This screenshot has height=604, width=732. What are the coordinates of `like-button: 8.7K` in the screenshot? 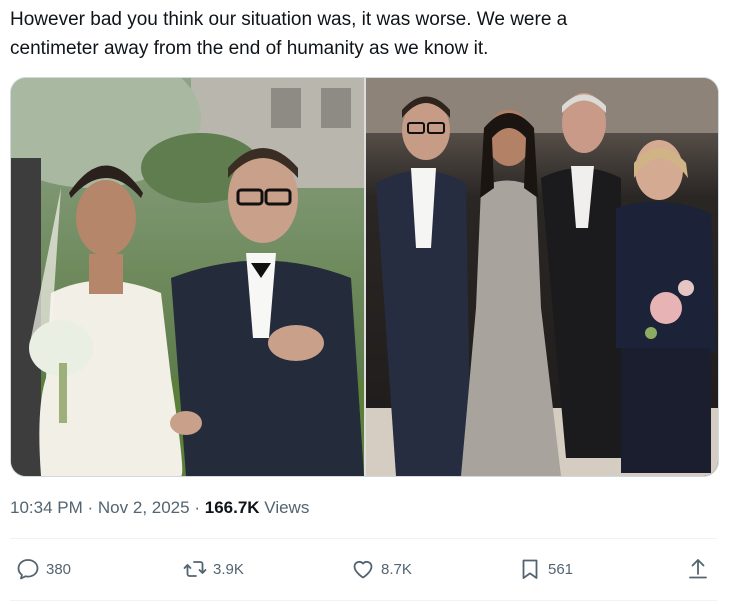 It's located at (381, 569).